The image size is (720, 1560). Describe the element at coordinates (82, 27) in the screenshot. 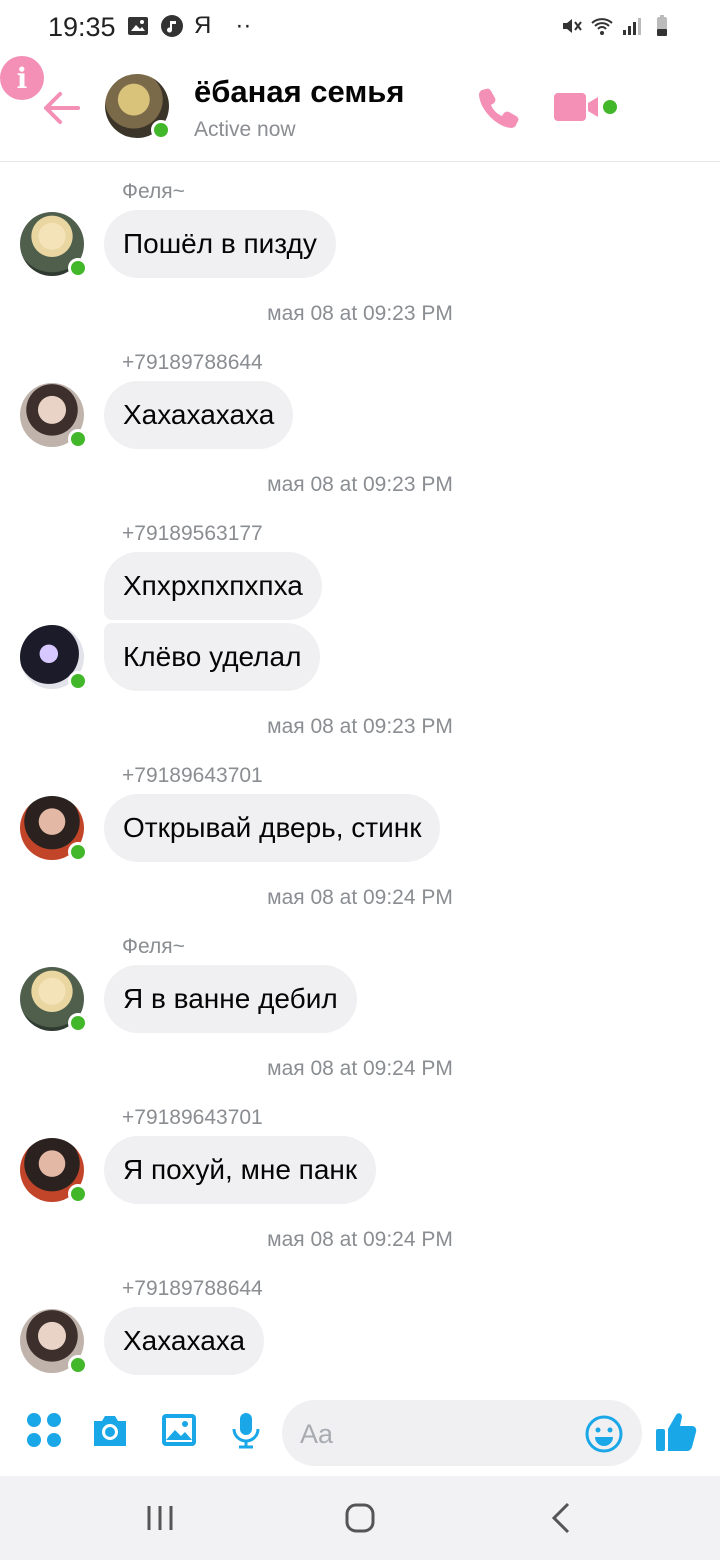

I see `status-time: 19:35` at that location.